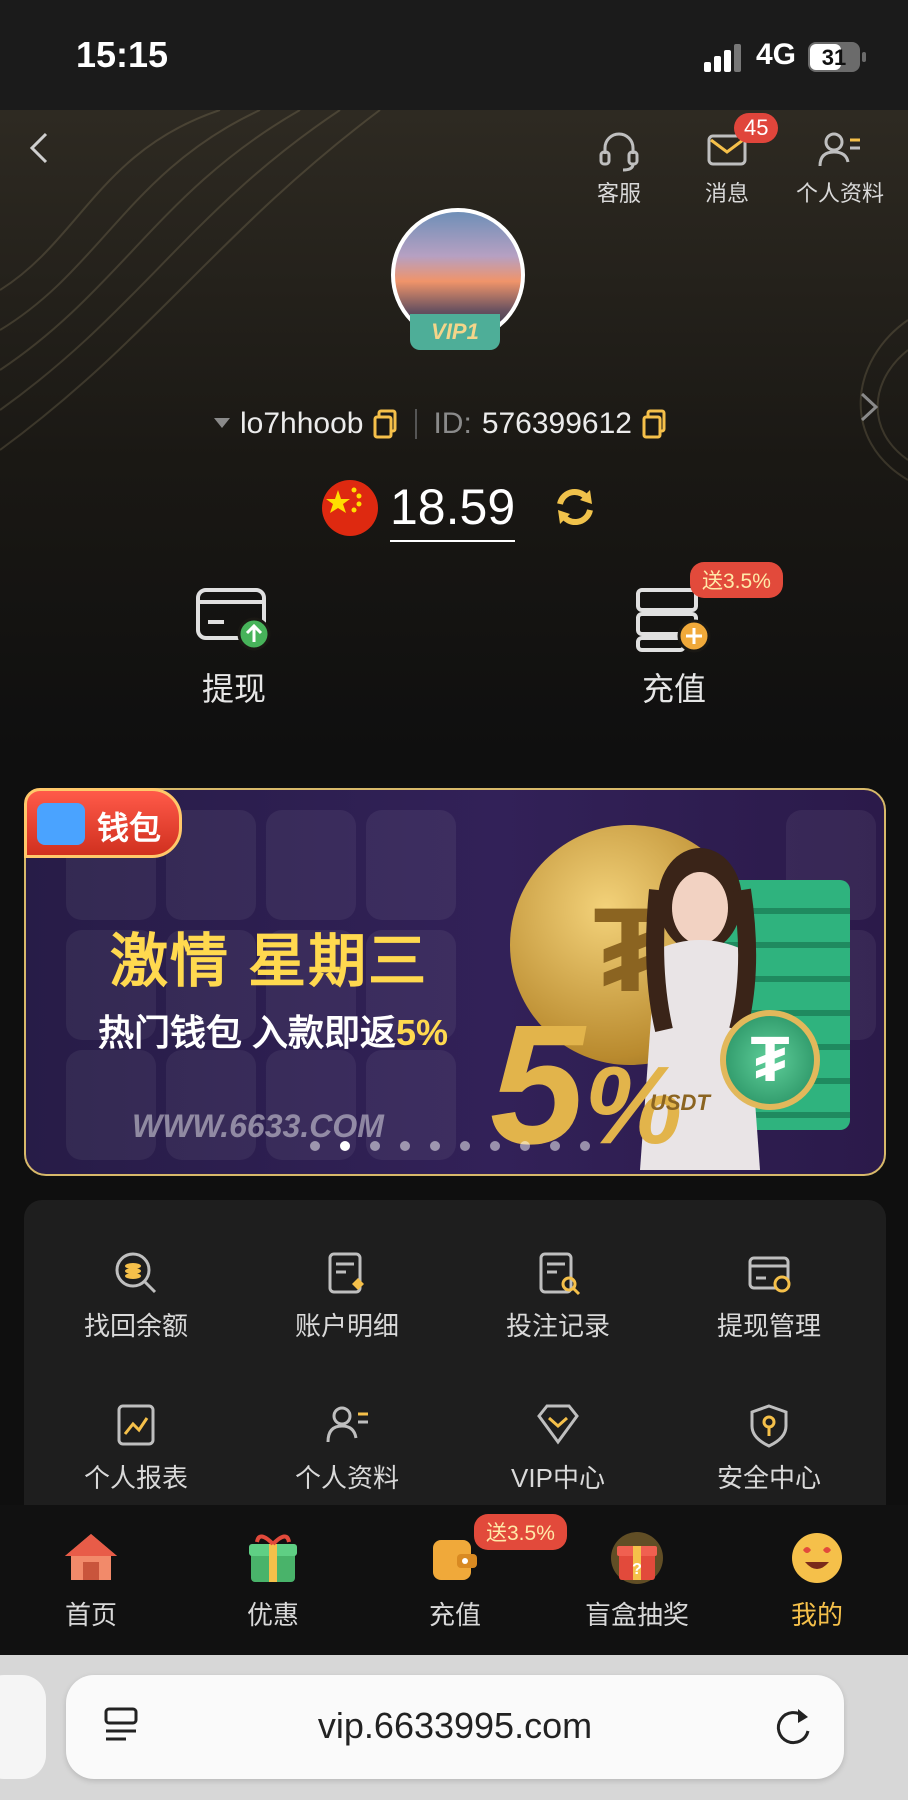  Describe the element at coordinates (233, 689) in the screenshot. I see `withdraw-label: 提现` at that location.